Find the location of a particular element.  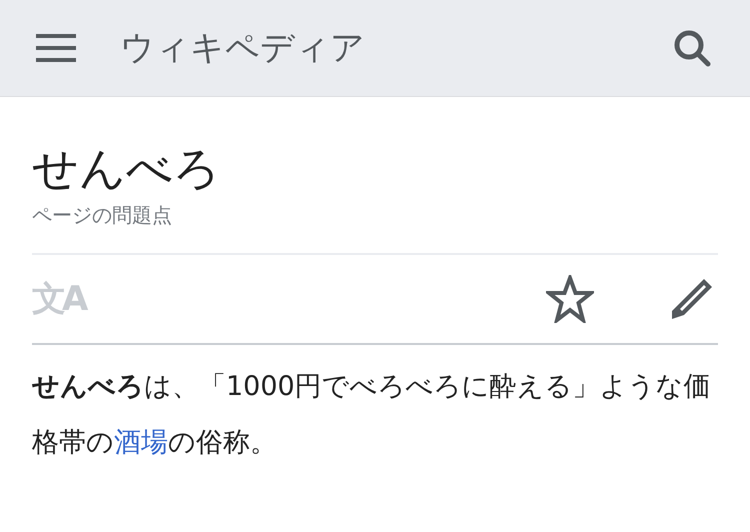

page-title: せんべろ is located at coordinates (126, 168).